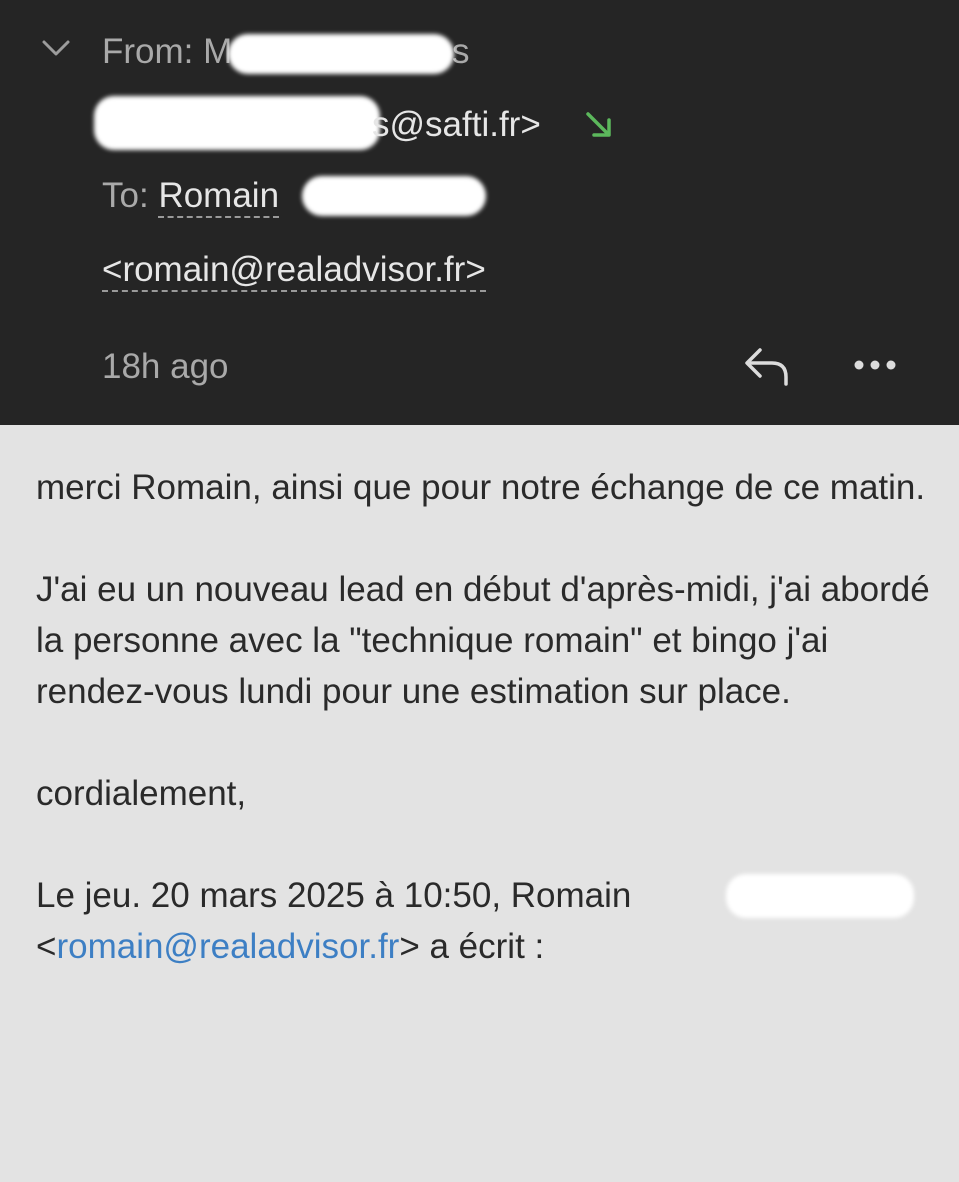 The image size is (959, 1182). Describe the element at coordinates (334, 895) in the screenshot. I see `quote-prefix: Le jeu. 20 mars 2025 à 10:50, Romain` at that location.